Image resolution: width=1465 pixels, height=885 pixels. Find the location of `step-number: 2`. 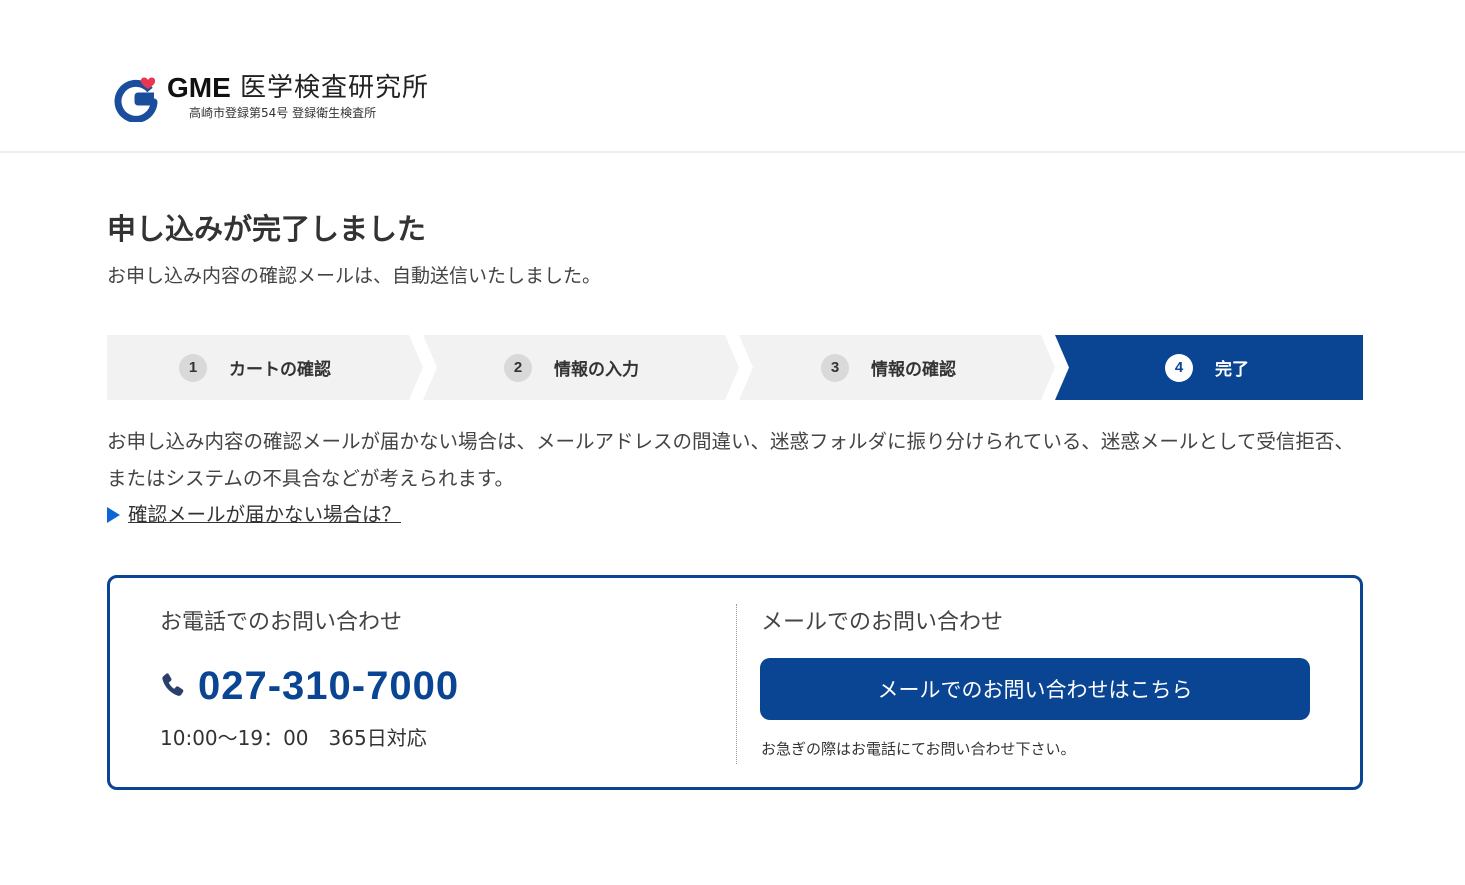

step-number: 2 is located at coordinates (518, 367).